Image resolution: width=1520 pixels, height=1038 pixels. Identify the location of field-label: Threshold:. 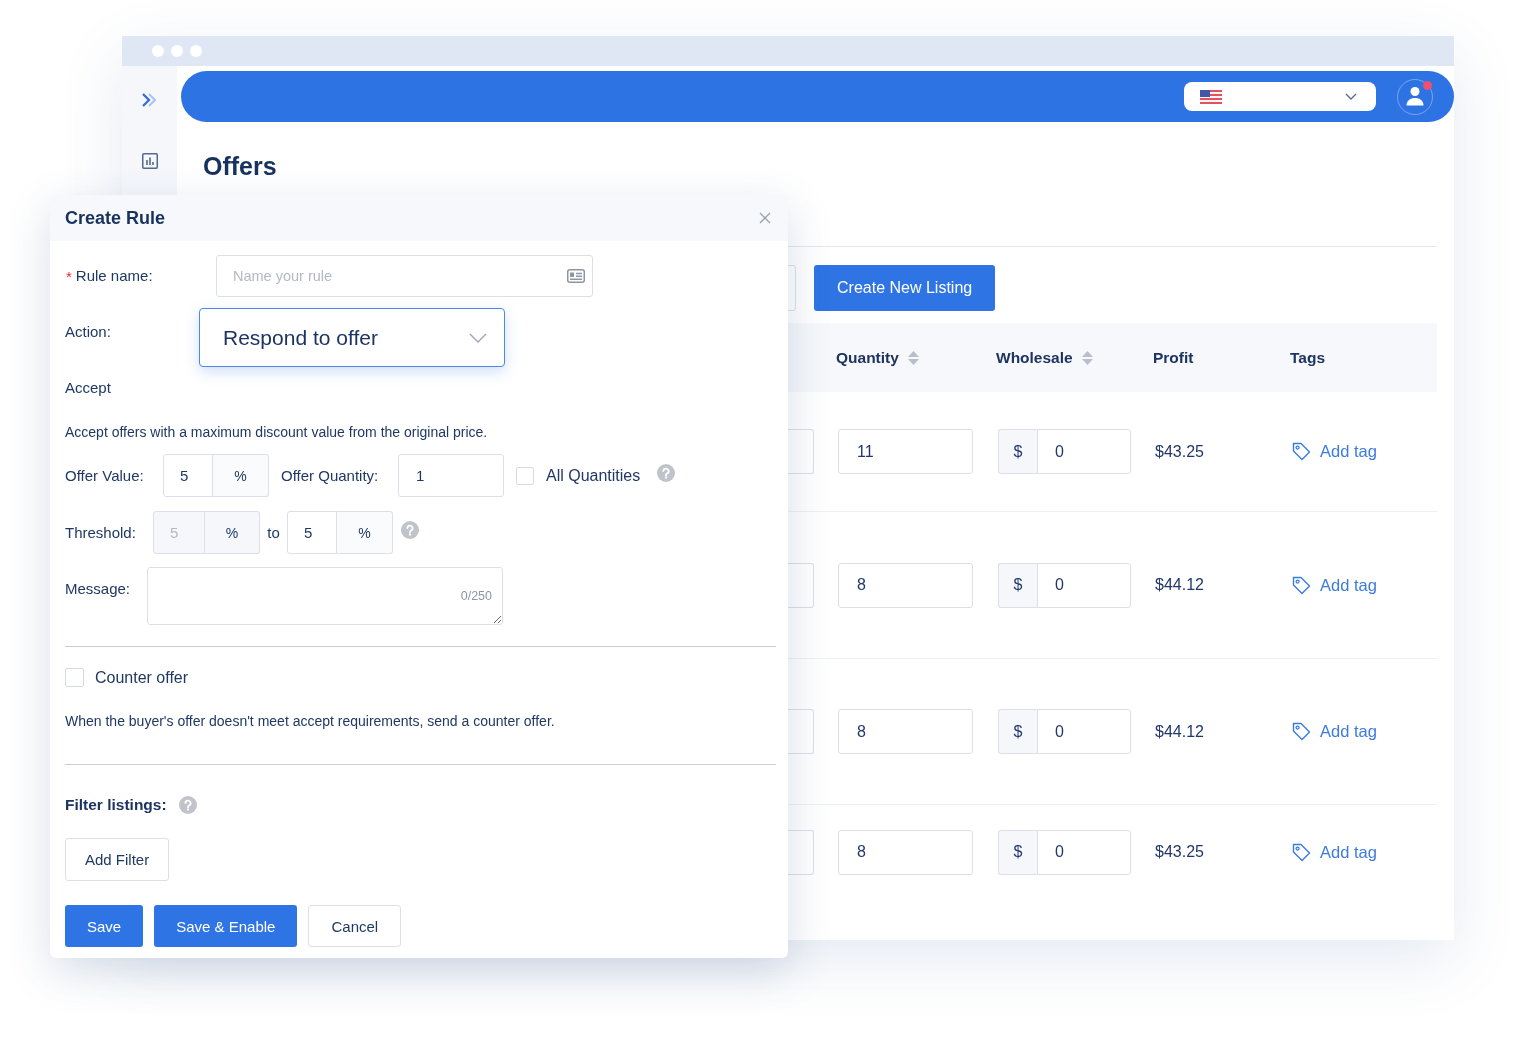
(101, 532).